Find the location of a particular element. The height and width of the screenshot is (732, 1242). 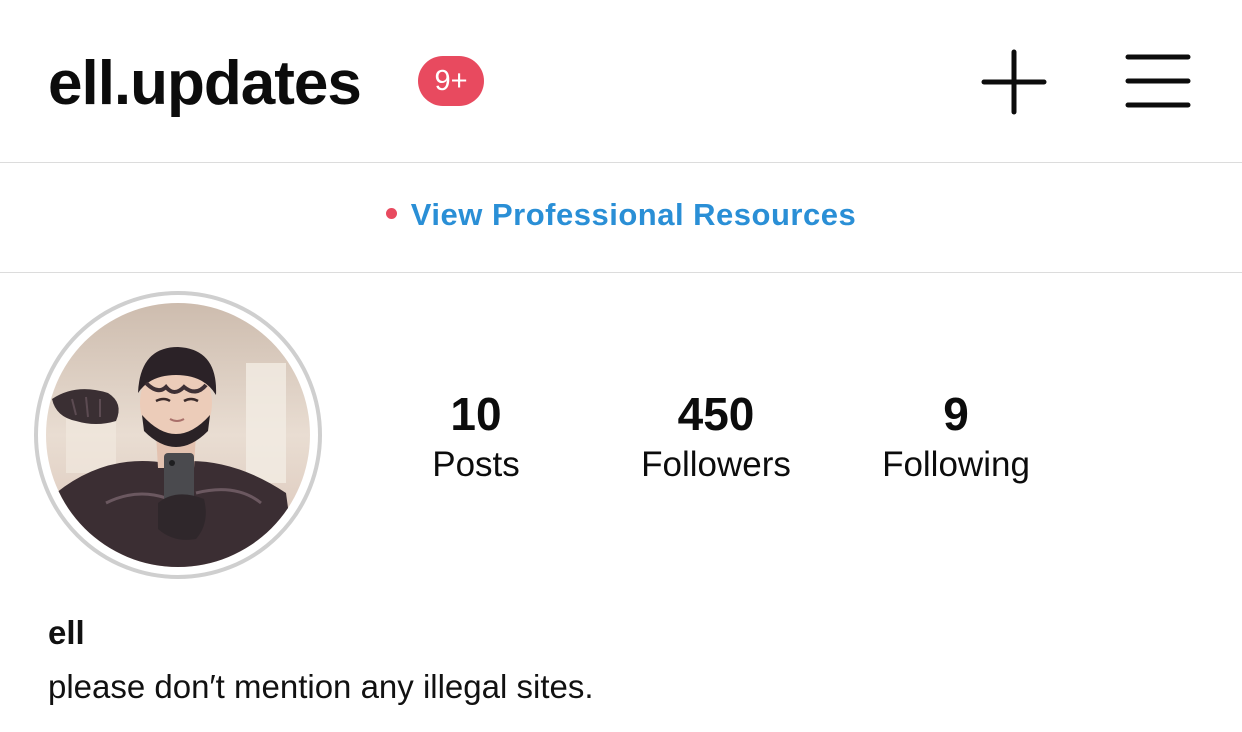

followers-stat: 450 Followers is located at coordinates (716, 437).